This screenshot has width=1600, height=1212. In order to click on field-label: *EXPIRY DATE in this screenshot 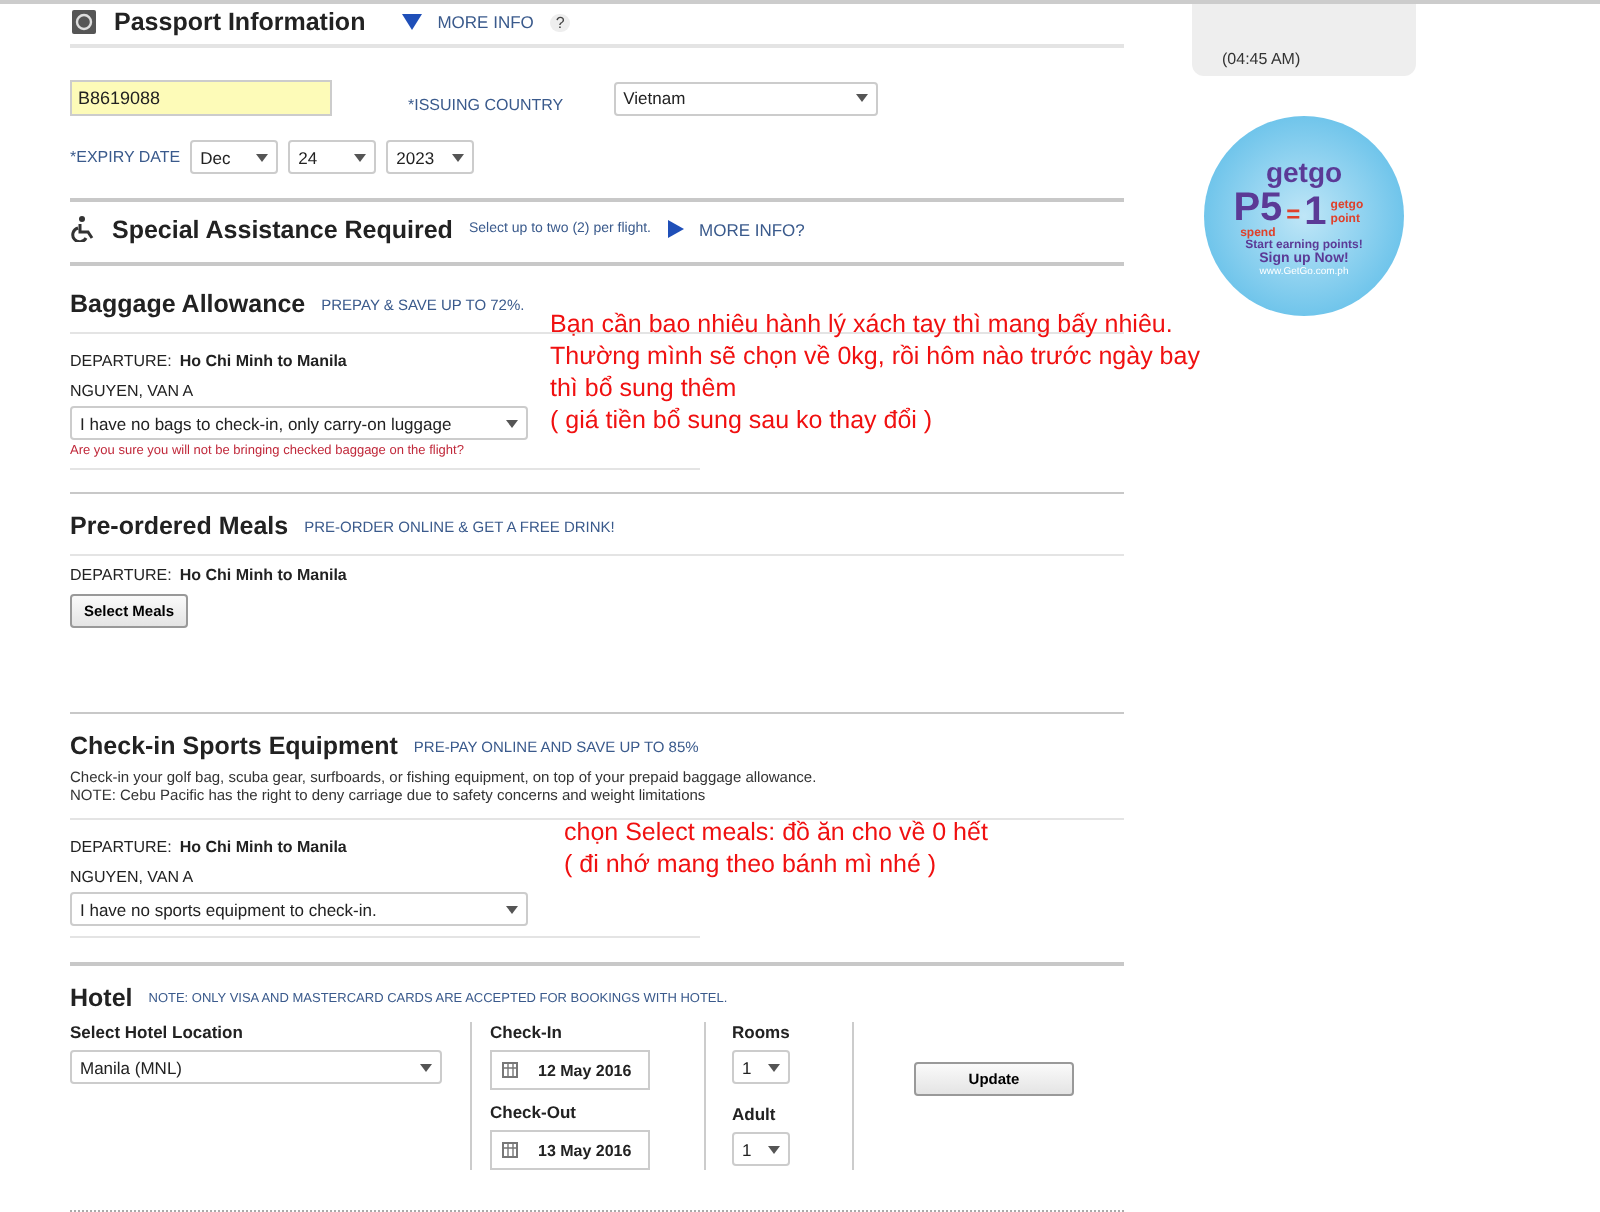, I will do `click(125, 157)`.